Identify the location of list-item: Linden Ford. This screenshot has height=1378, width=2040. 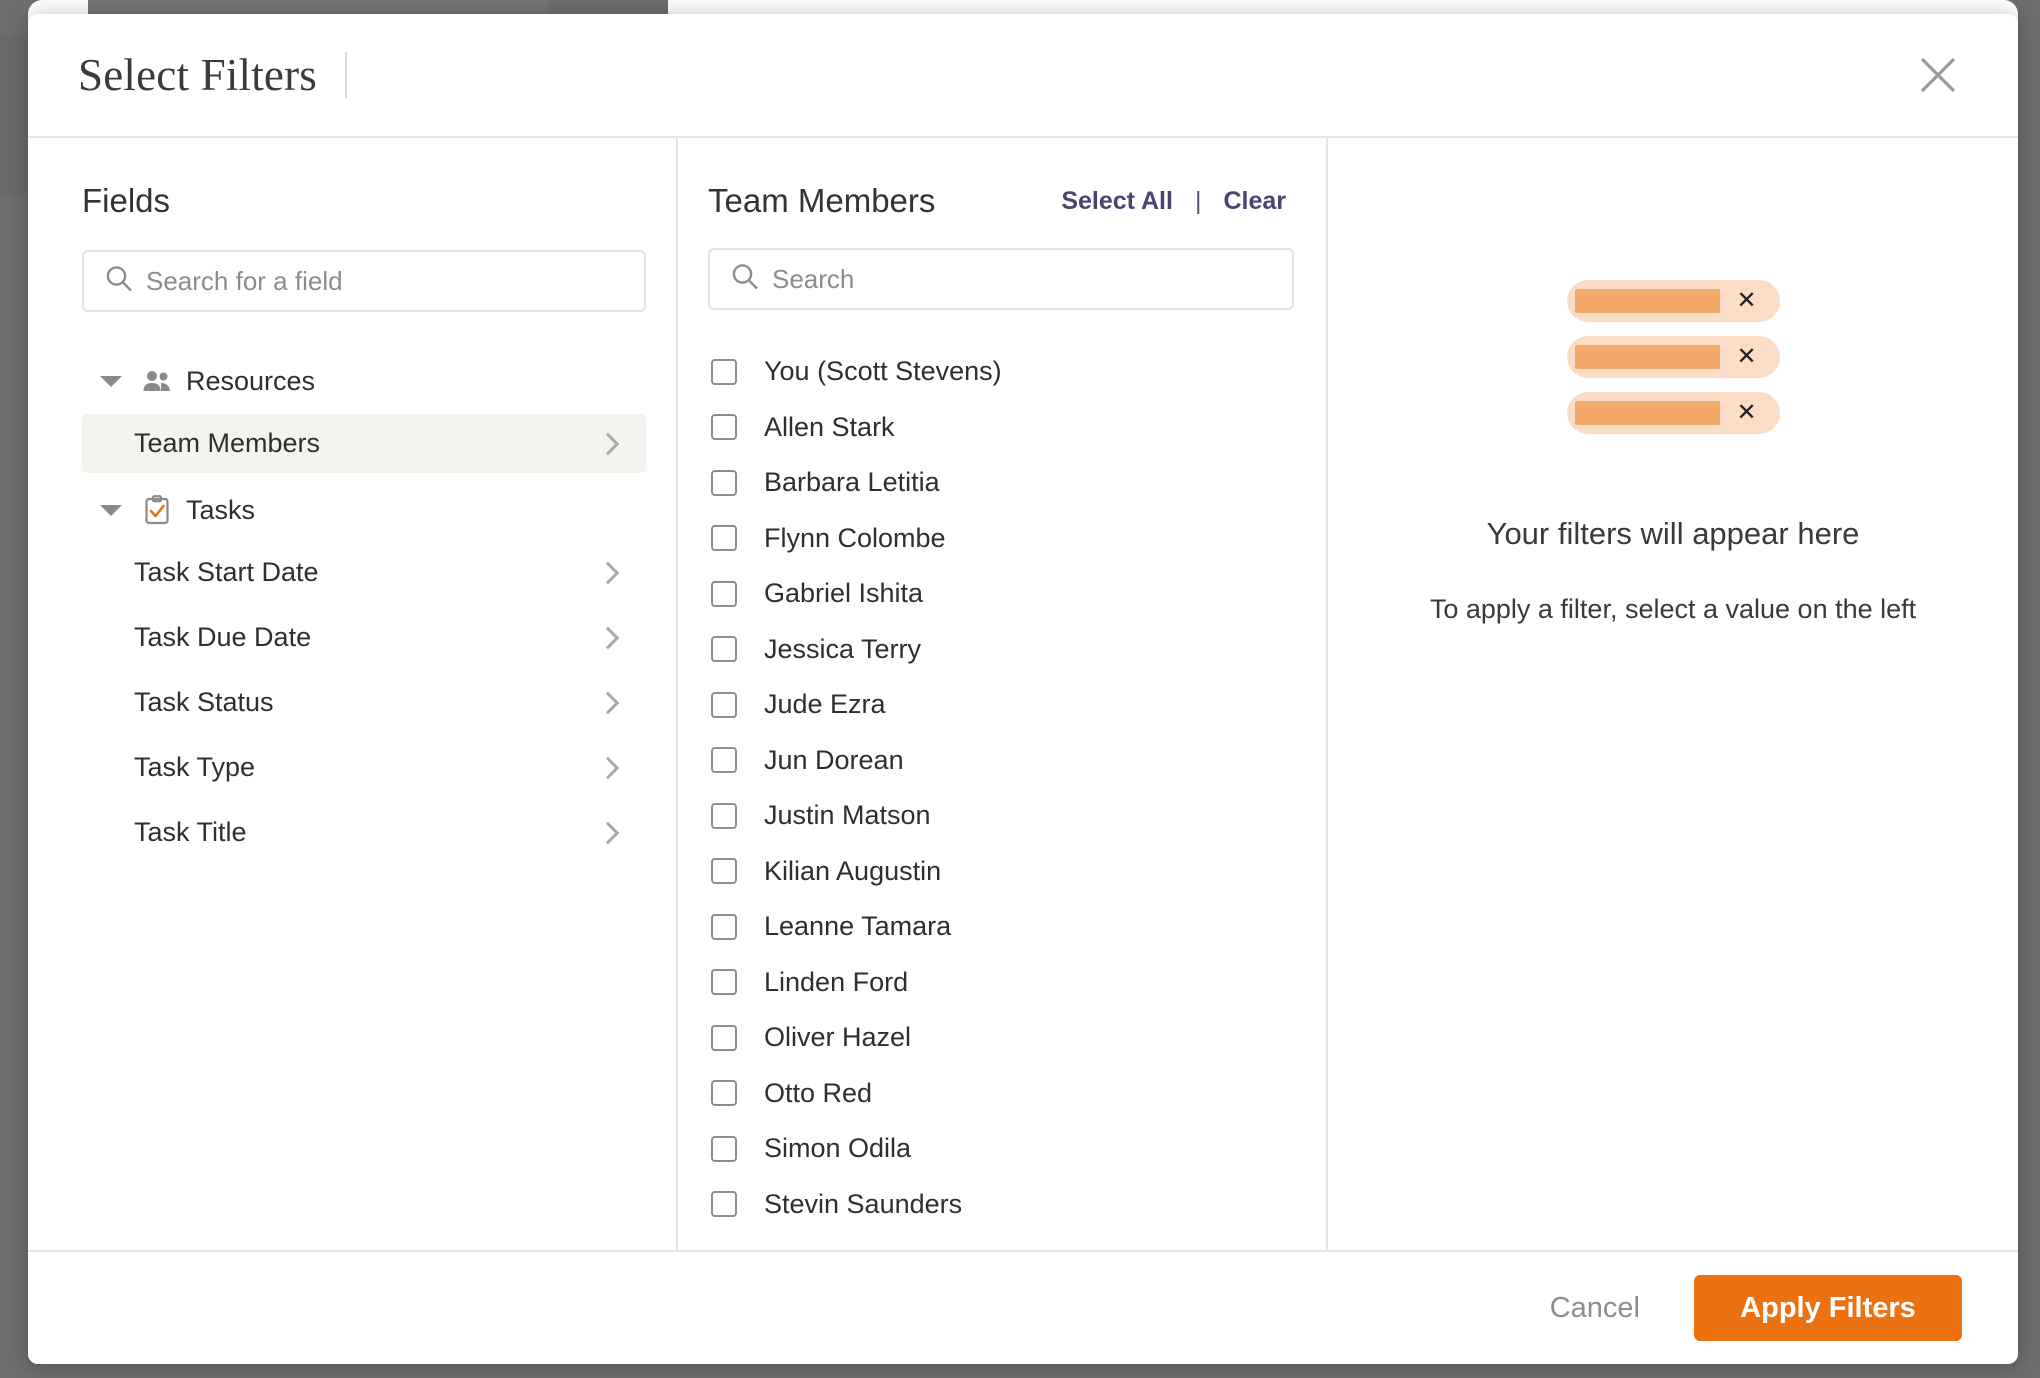
(1001, 983).